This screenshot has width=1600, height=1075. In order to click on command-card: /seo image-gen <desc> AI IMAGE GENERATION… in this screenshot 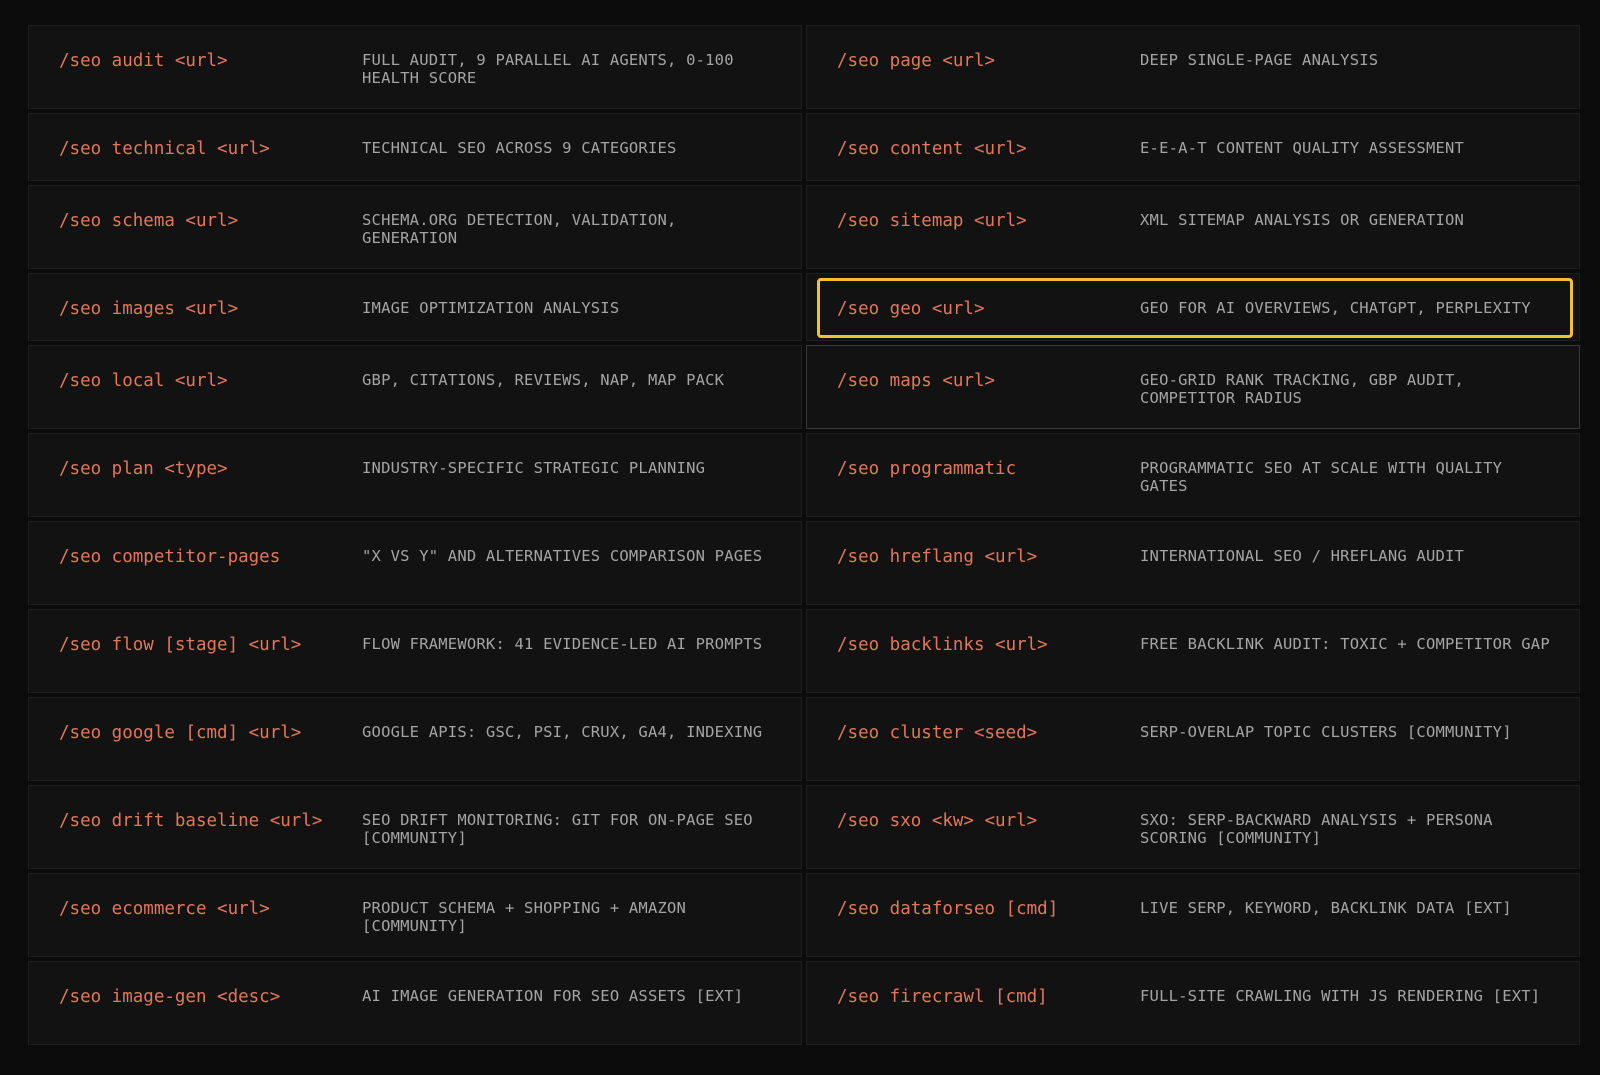, I will do `click(415, 1003)`.